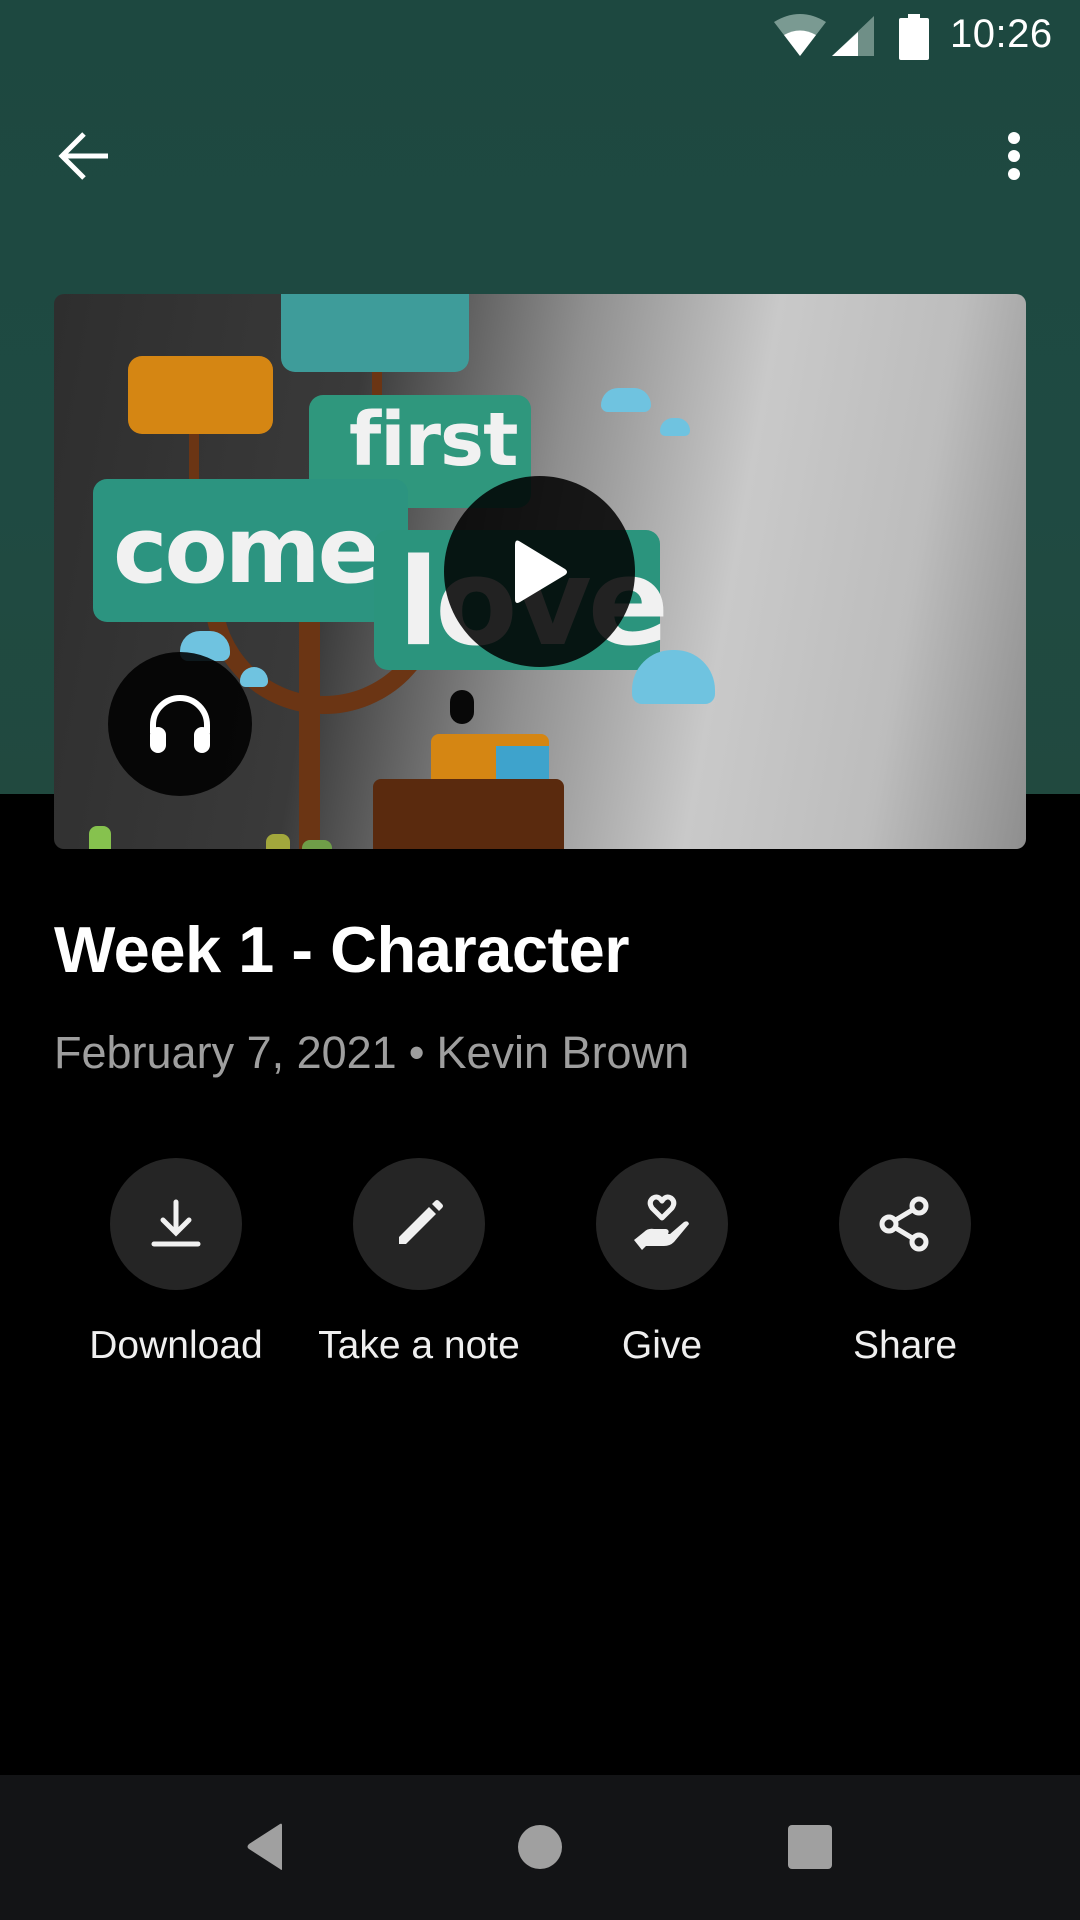 Image resolution: width=1080 pixels, height=1920 pixels. I want to click on nav-home-icon, so click(540, 1847).